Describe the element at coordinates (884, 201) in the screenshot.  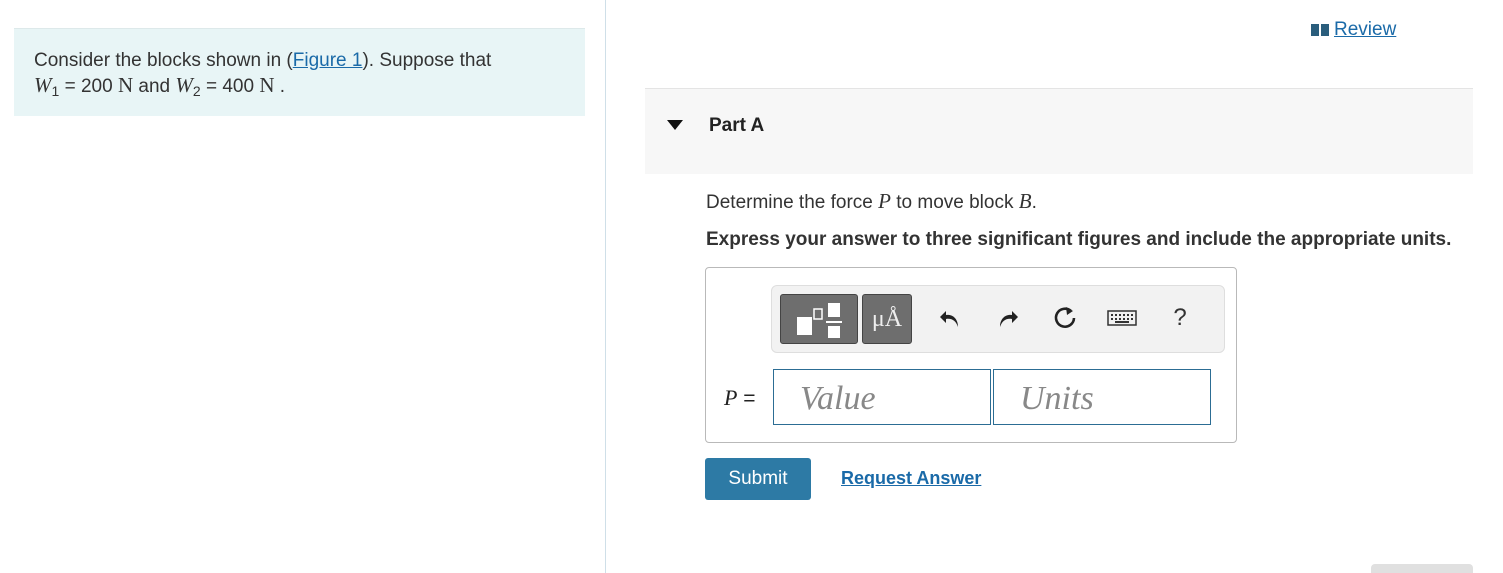
I see `question-var-p: P` at that location.